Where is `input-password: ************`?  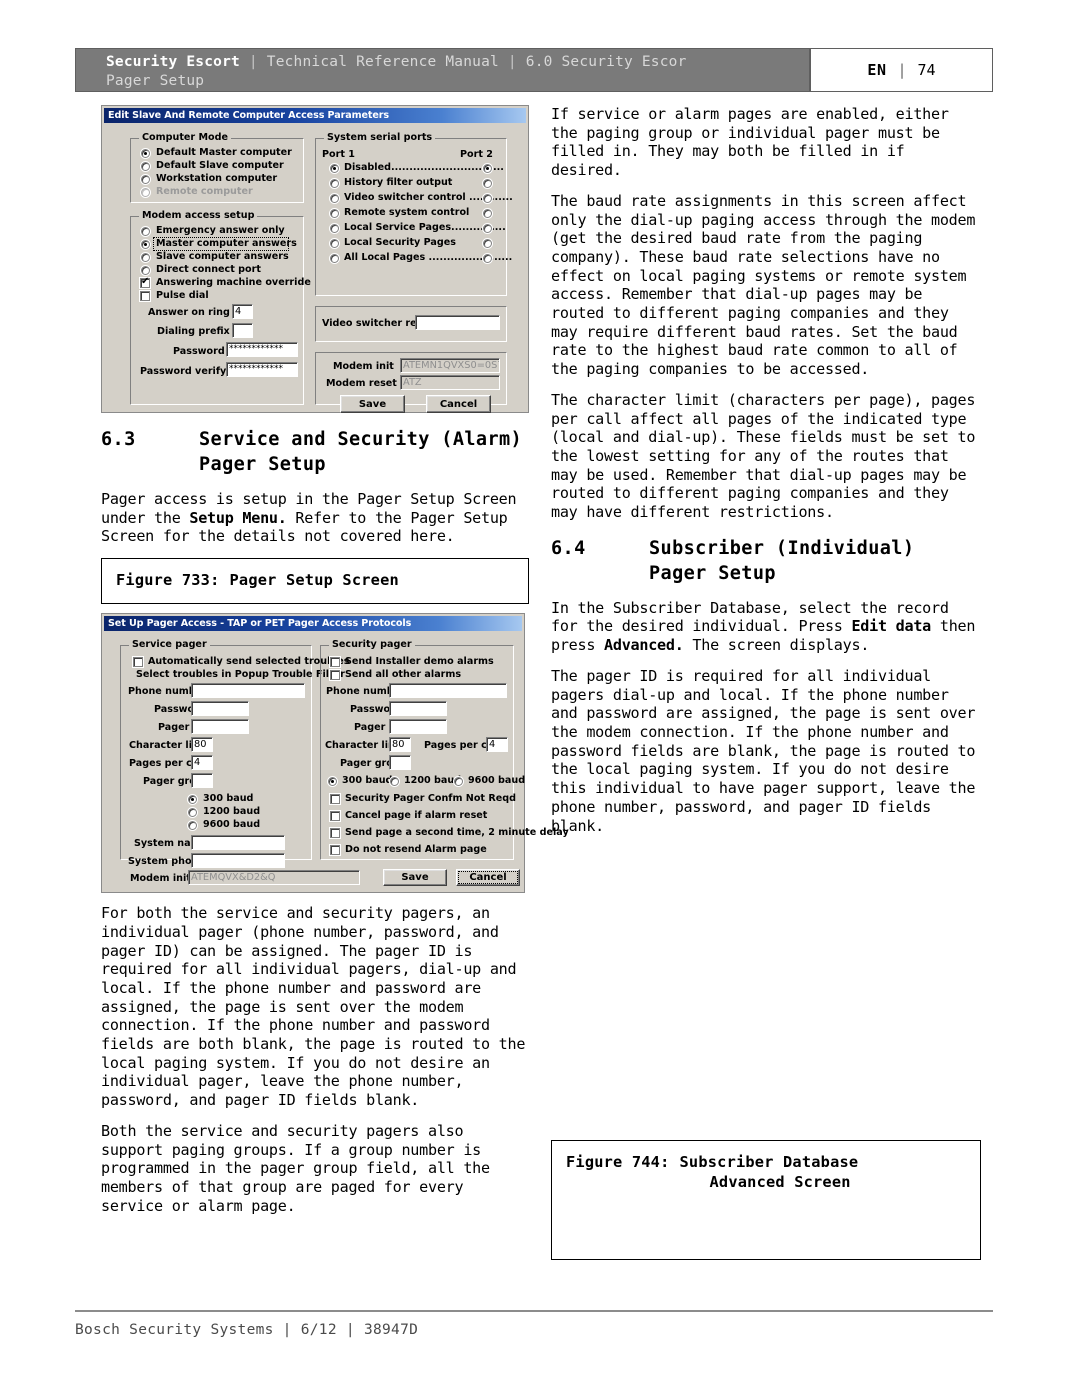
input-password: ************ is located at coordinates (262, 349).